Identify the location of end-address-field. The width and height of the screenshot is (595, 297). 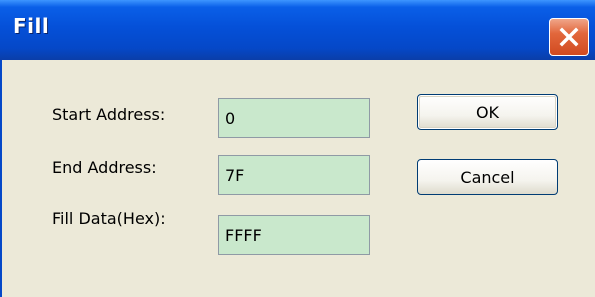
(294, 175).